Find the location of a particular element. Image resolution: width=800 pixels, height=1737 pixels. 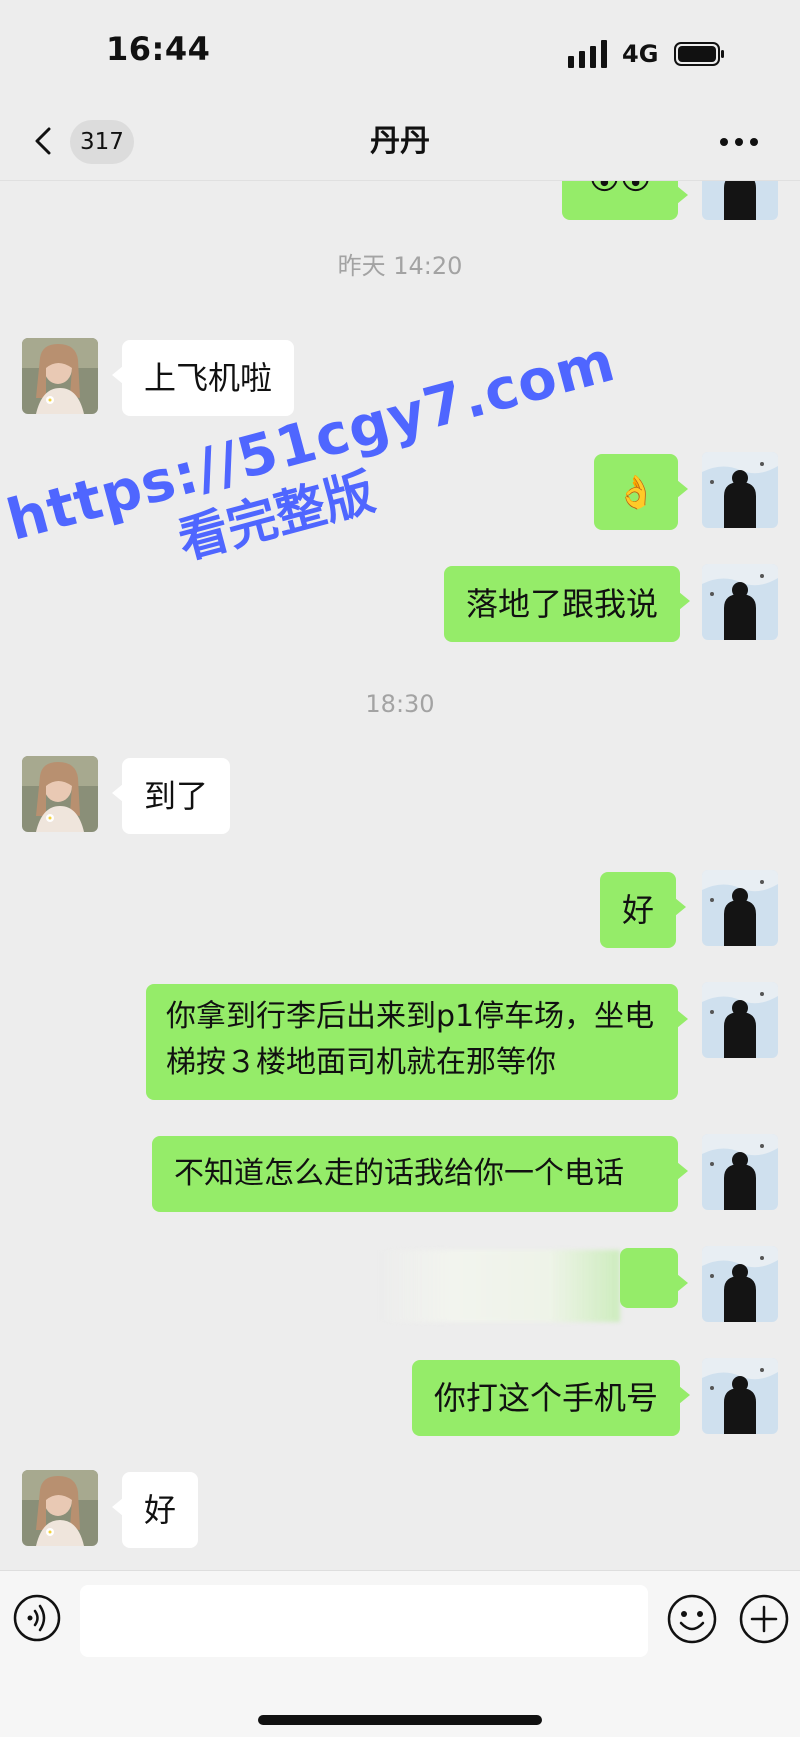

message-bubble-mine: 😵😵 is located at coordinates (625, 200).